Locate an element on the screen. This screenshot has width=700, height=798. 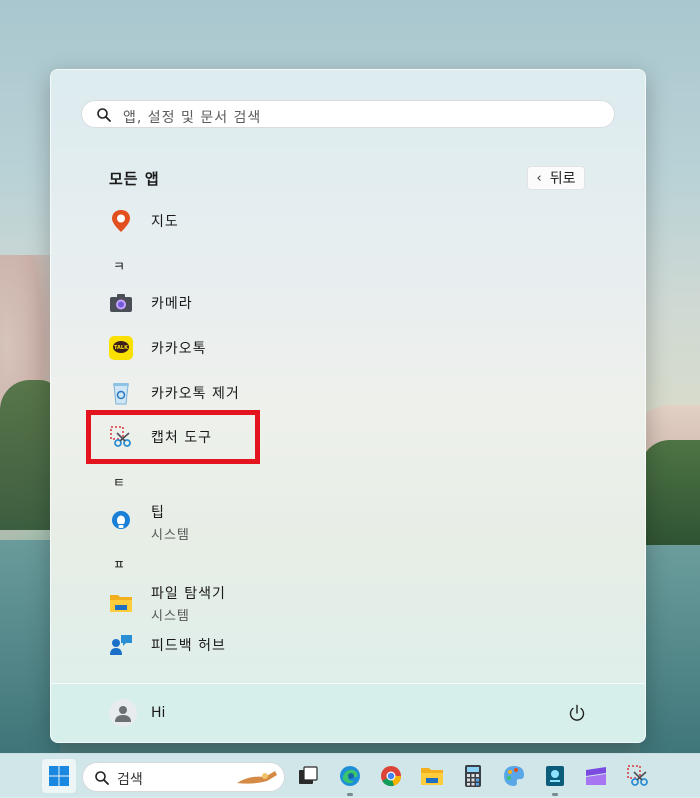
letter-header: ㅍ is located at coordinates (119, 563).